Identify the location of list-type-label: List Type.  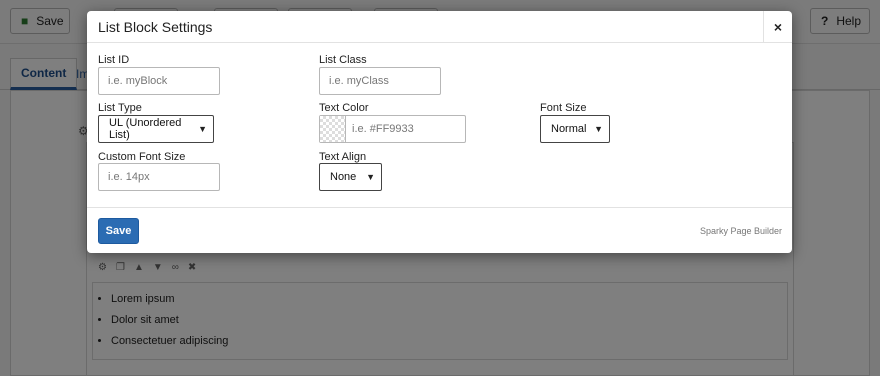
(120, 108).